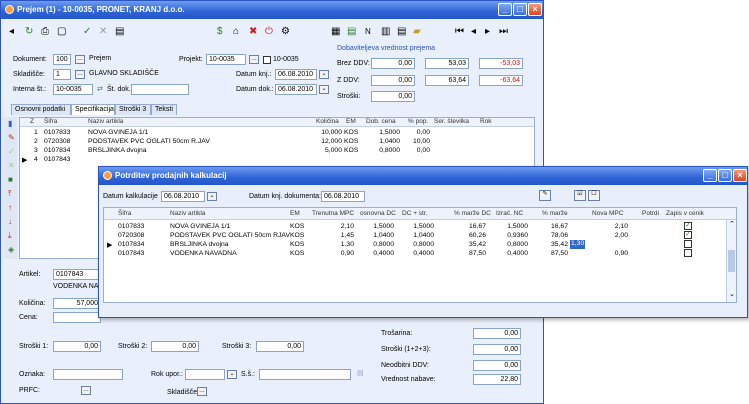 This screenshot has height=404, width=749. I want to click on trosarina-field: 0,00, so click(497, 333).